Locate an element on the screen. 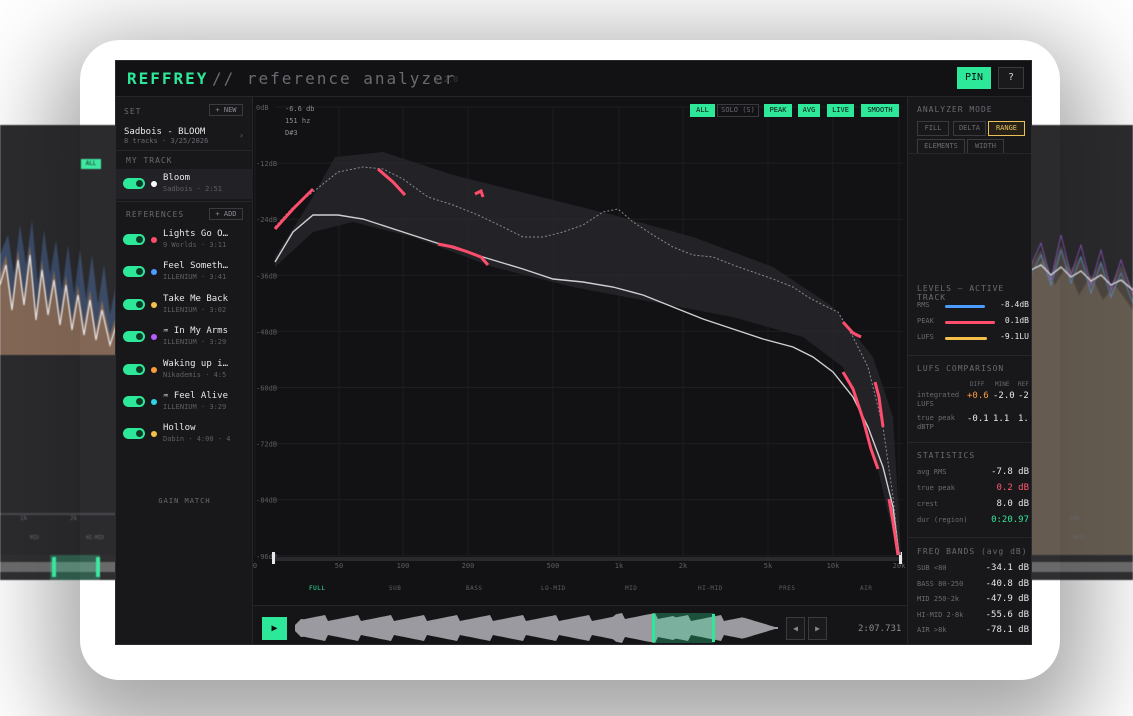 The width and height of the screenshot is (1133, 716). loop-region is located at coordinates (683, 628).